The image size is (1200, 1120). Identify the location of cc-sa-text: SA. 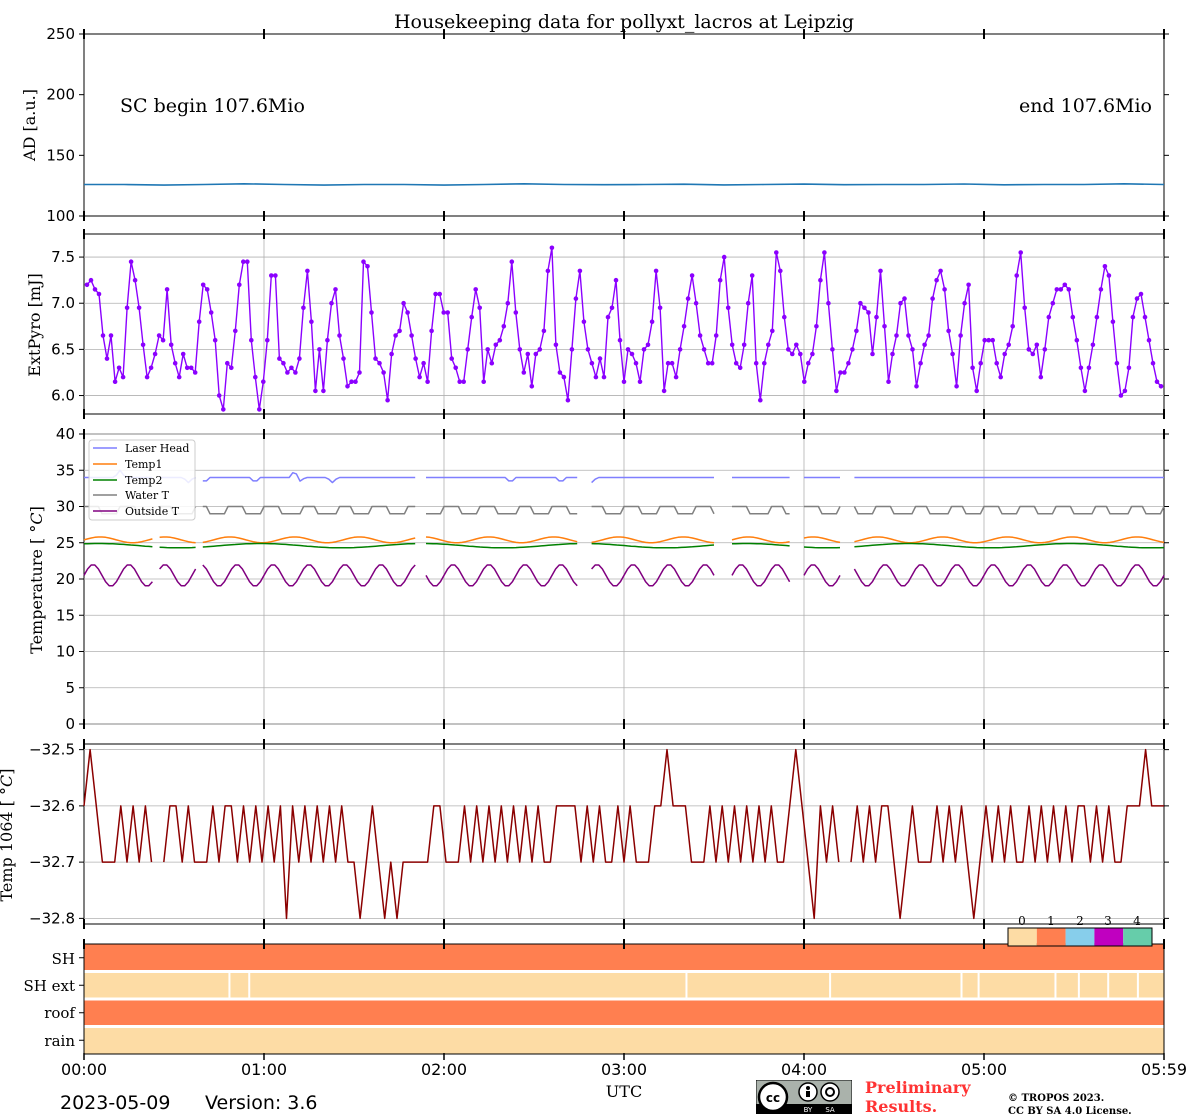
(830, 1110).